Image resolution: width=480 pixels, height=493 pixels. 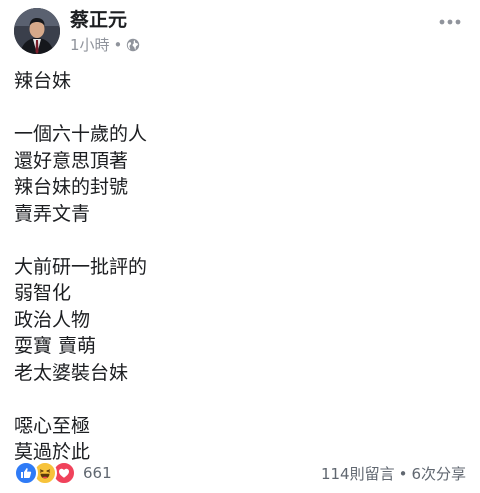 I want to click on post-timestamp: 1小時, so click(x=90, y=45).